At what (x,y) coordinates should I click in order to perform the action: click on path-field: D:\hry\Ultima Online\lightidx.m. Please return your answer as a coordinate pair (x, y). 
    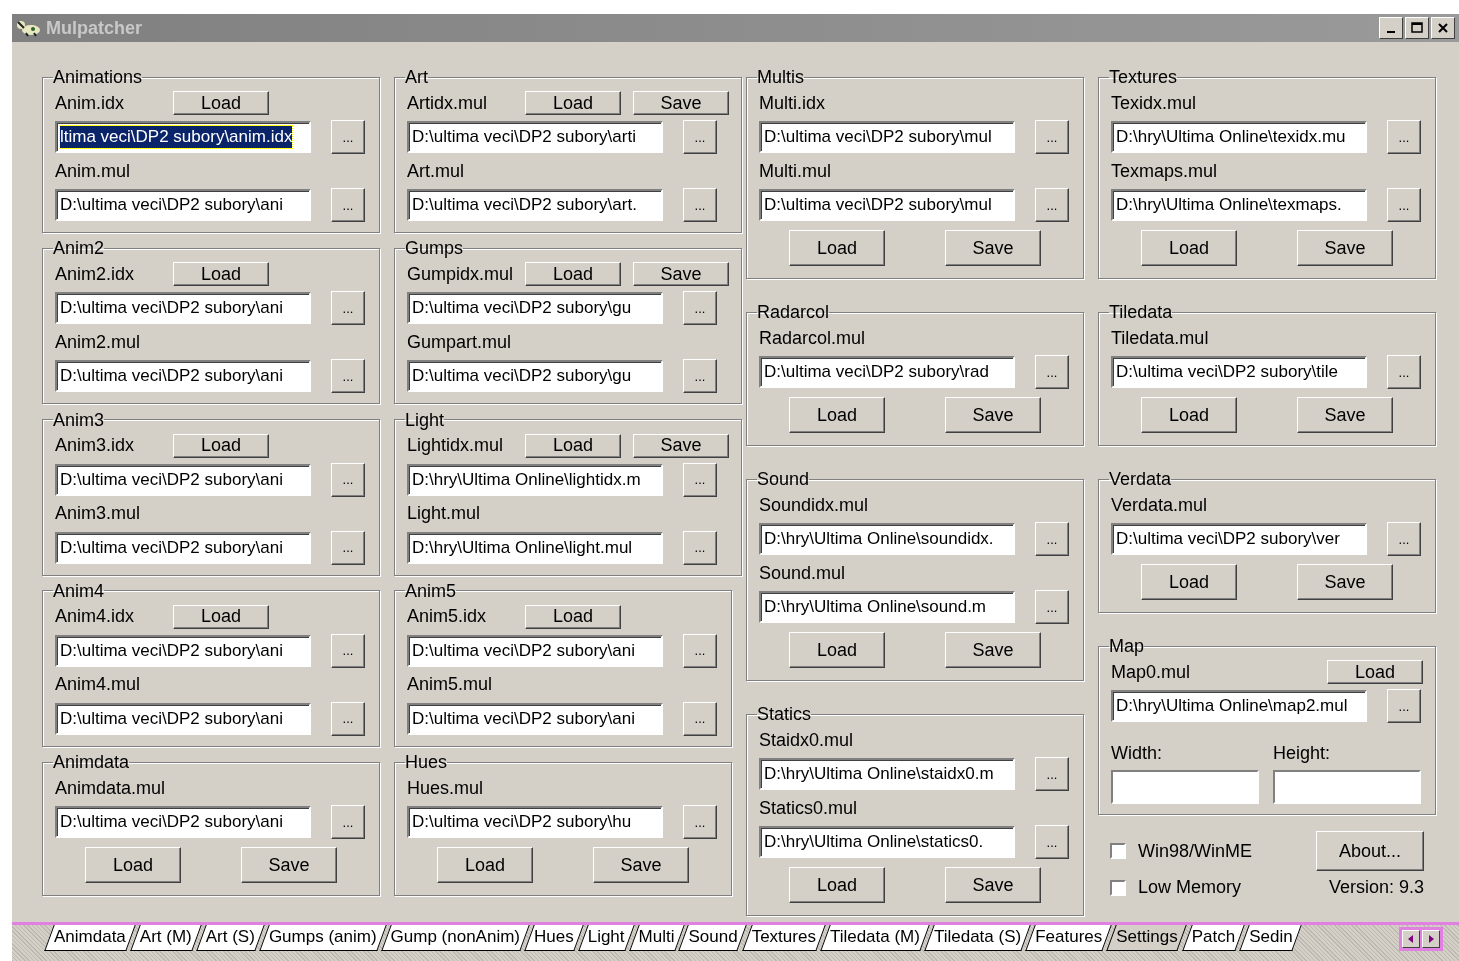
    Looking at the image, I should click on (535, 479).